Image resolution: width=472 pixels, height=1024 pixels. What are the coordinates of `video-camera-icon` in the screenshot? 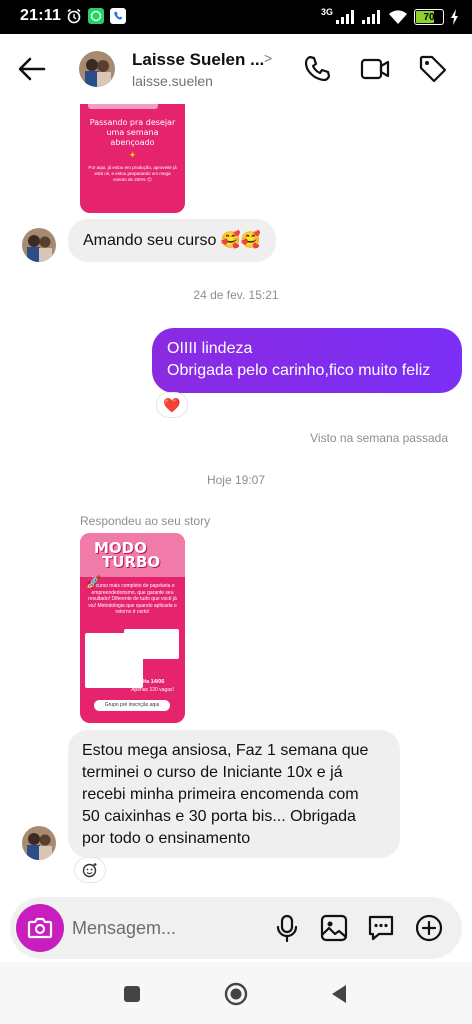 It's located at (375, 69).